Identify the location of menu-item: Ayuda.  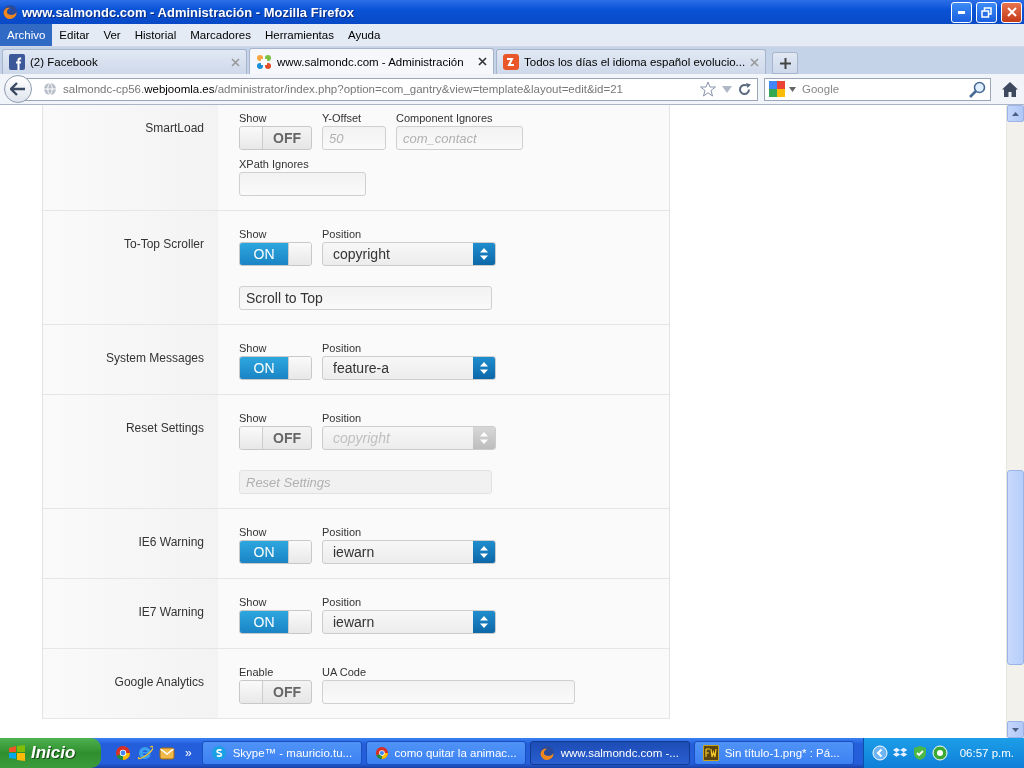
(364, 35).